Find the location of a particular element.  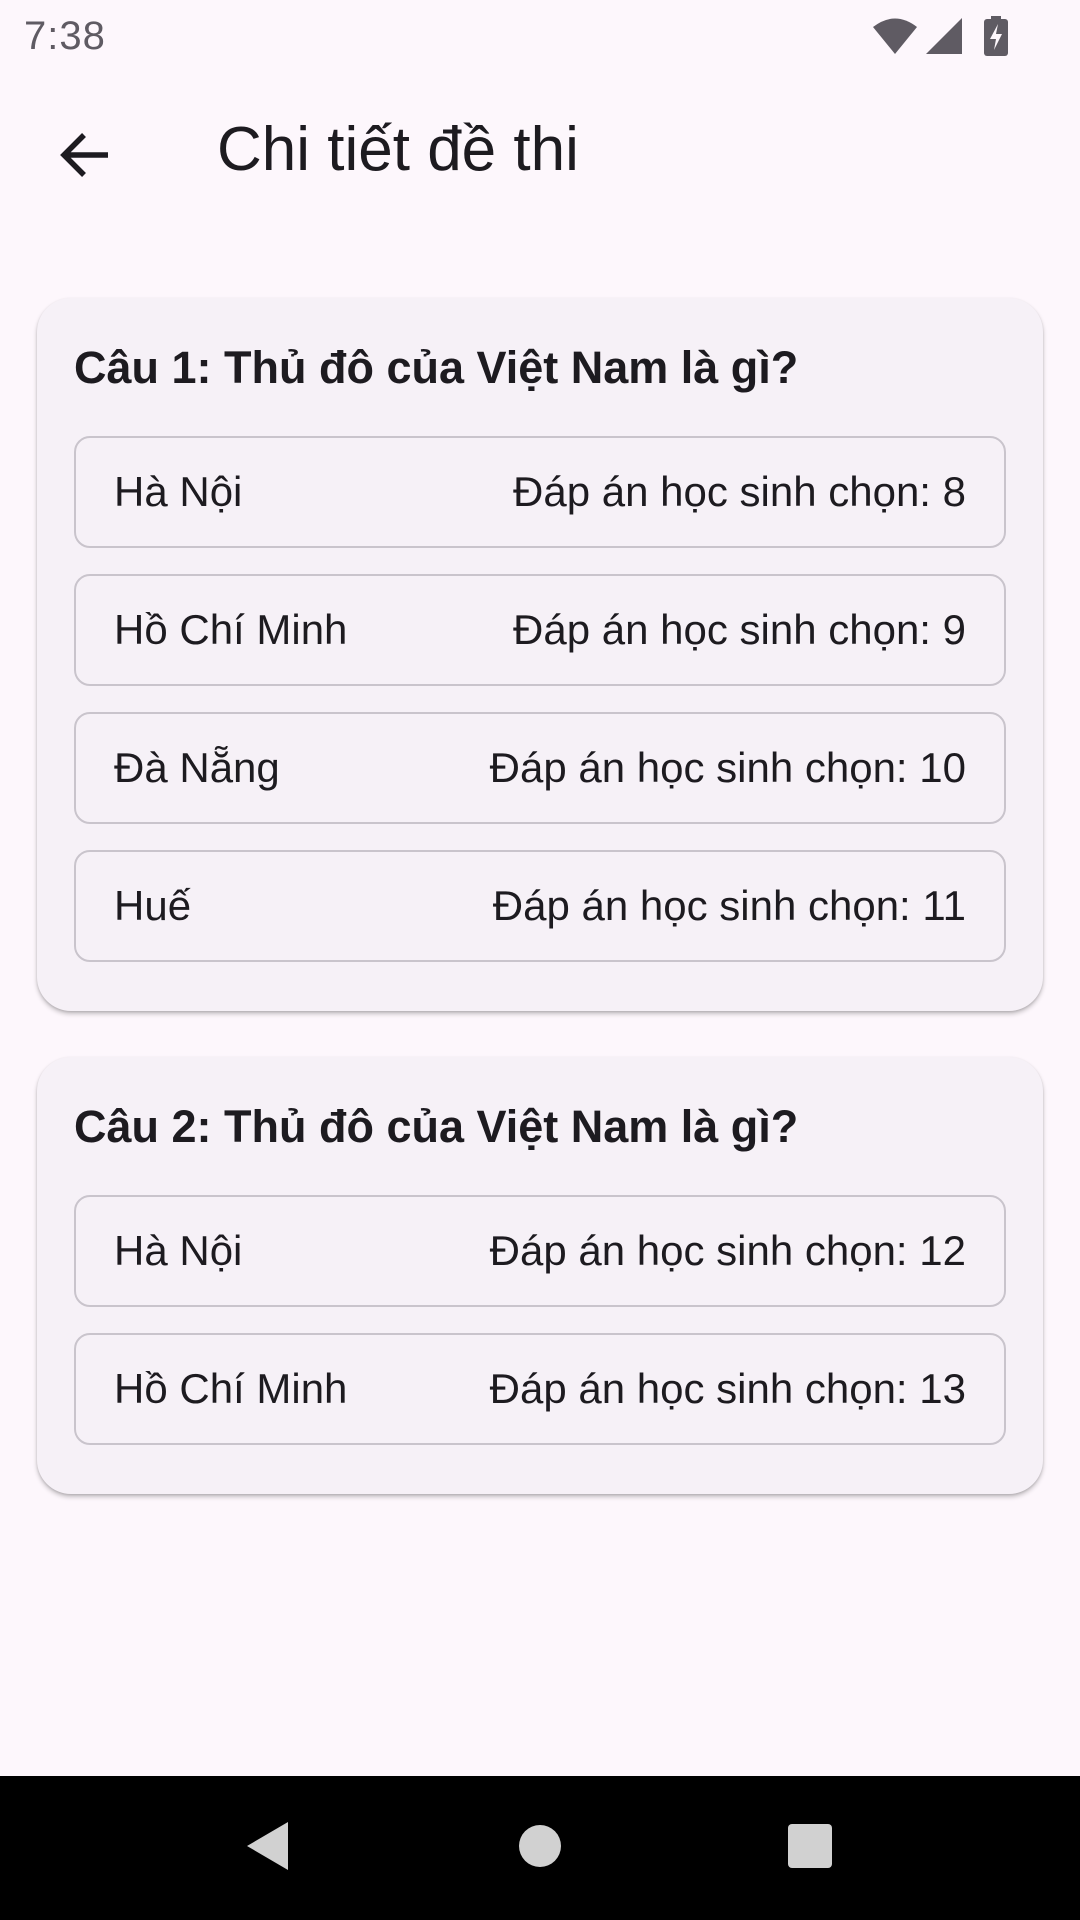

nav-back-icon is located at coordinates (267, 1848).